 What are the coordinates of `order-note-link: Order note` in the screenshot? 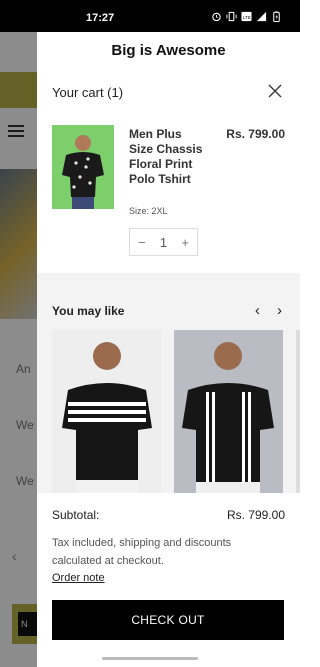 It's located at (78, 578).